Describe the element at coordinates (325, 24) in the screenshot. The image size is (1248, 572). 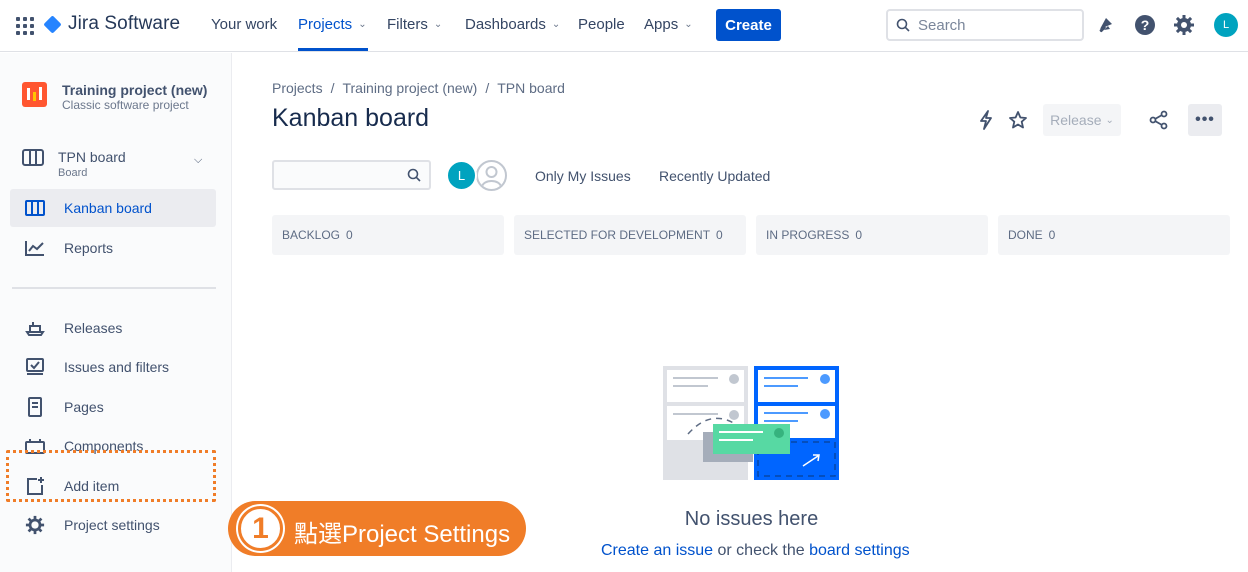
I see `nav-label: Projects` at that location.